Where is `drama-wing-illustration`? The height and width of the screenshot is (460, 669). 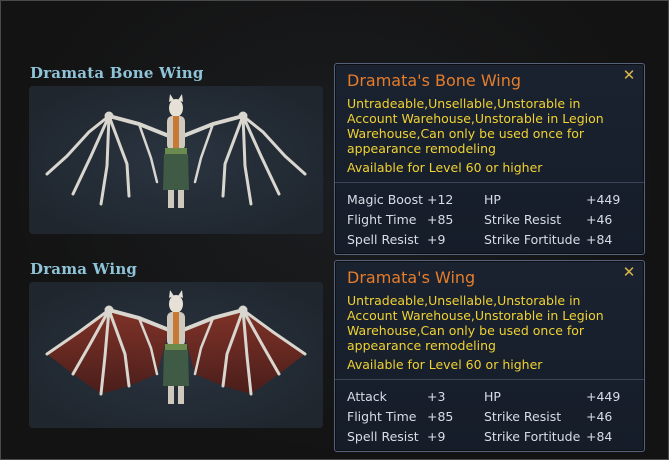
drama-wing-illustration is located at coordinates (176, 355).